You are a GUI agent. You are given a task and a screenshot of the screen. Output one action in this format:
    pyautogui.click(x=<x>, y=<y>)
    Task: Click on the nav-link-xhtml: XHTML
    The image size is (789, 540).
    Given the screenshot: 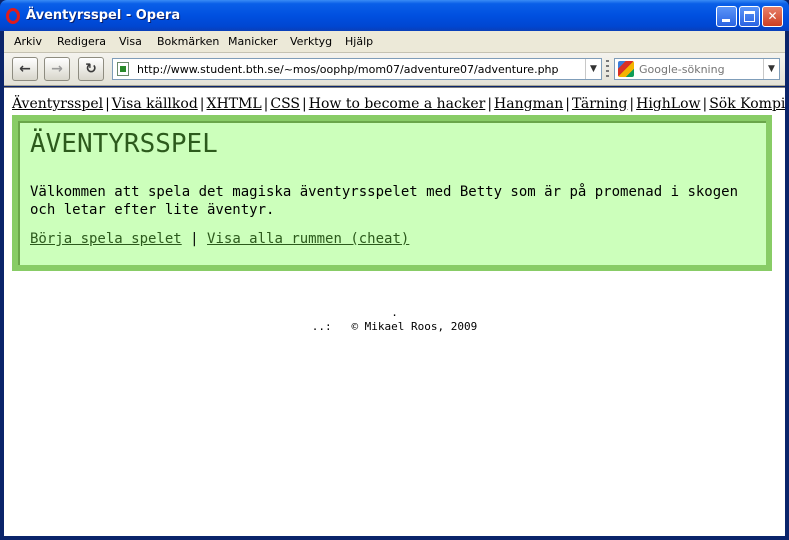 What is the action you would take?
    pyautogui.click(x=234, y=104)
    